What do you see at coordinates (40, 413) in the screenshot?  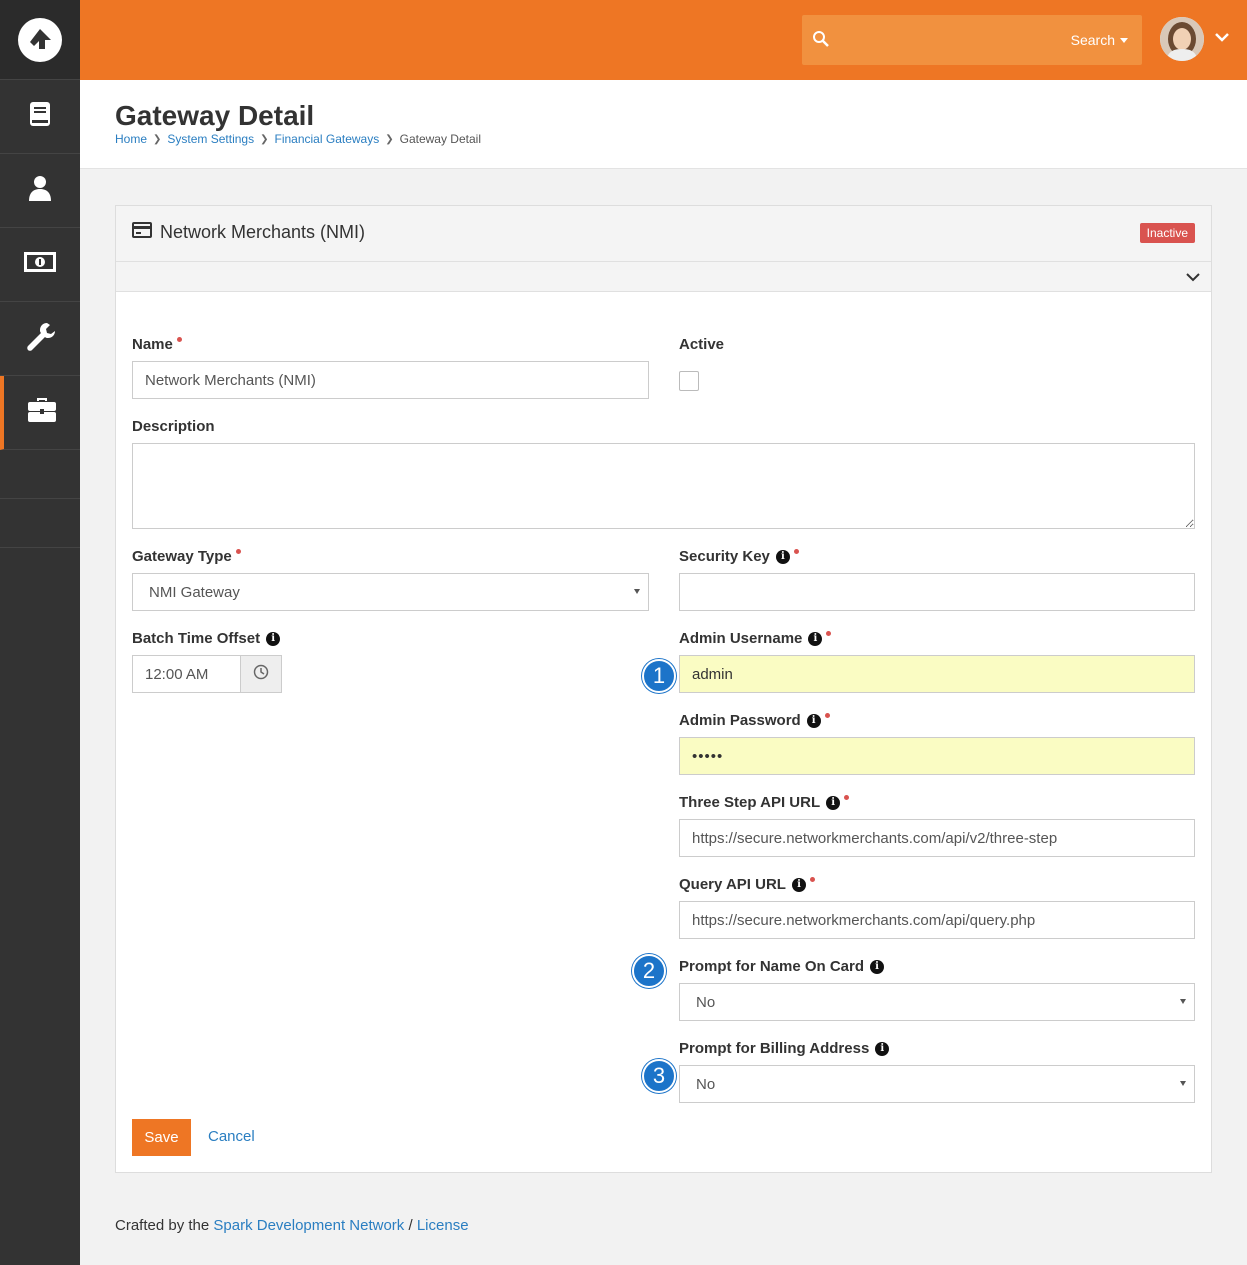 I see `sidebar-item-admin` at bounding box center [40, 413].